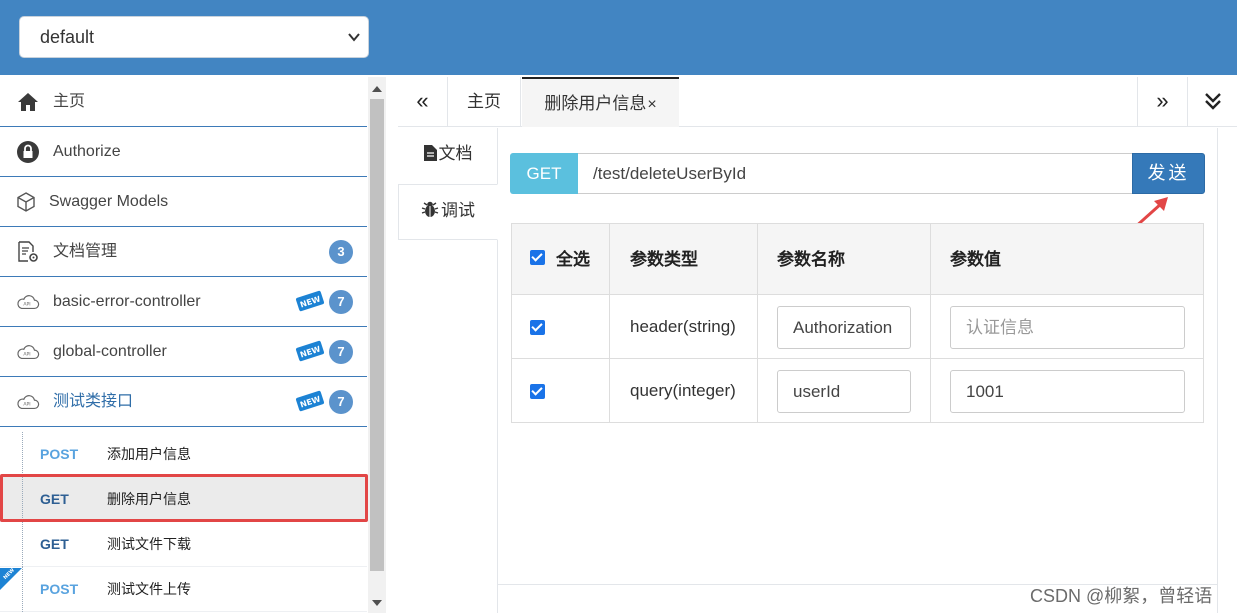 The height and width of the screenshot is (613, 1237). I want to click on scroll-up-icon, so click(377, 89).